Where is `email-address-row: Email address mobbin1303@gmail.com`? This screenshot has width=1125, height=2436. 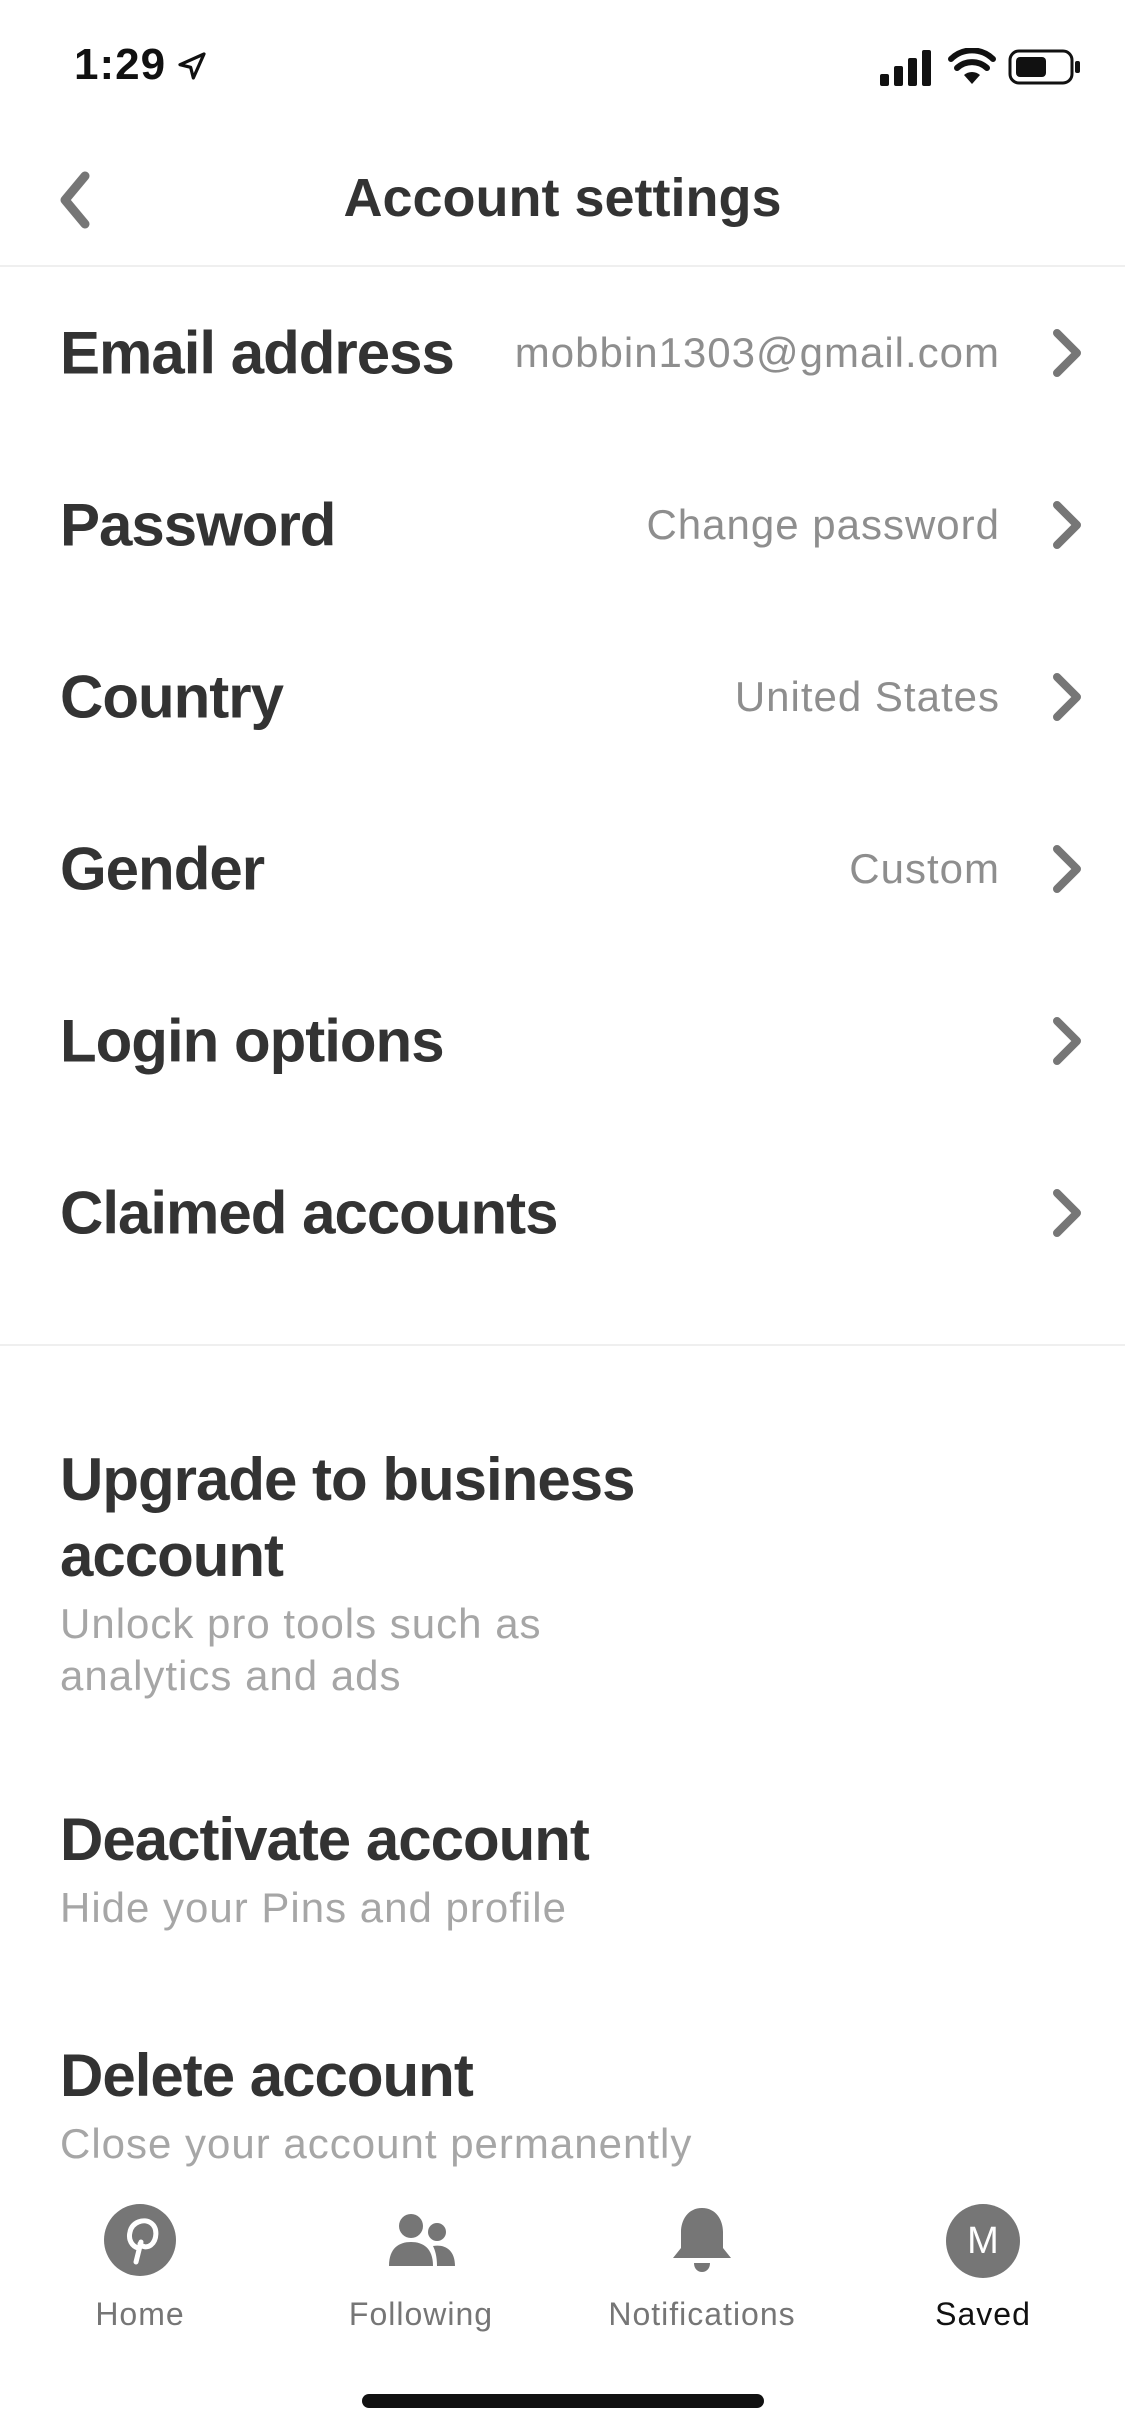 email-address-row: Email address mobbin1303@gmail.com is located at coordinates (562, 353).